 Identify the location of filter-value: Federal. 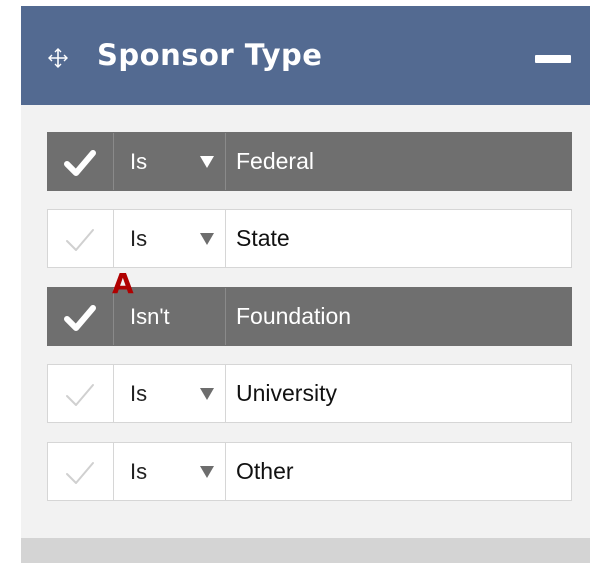
(398, 161).